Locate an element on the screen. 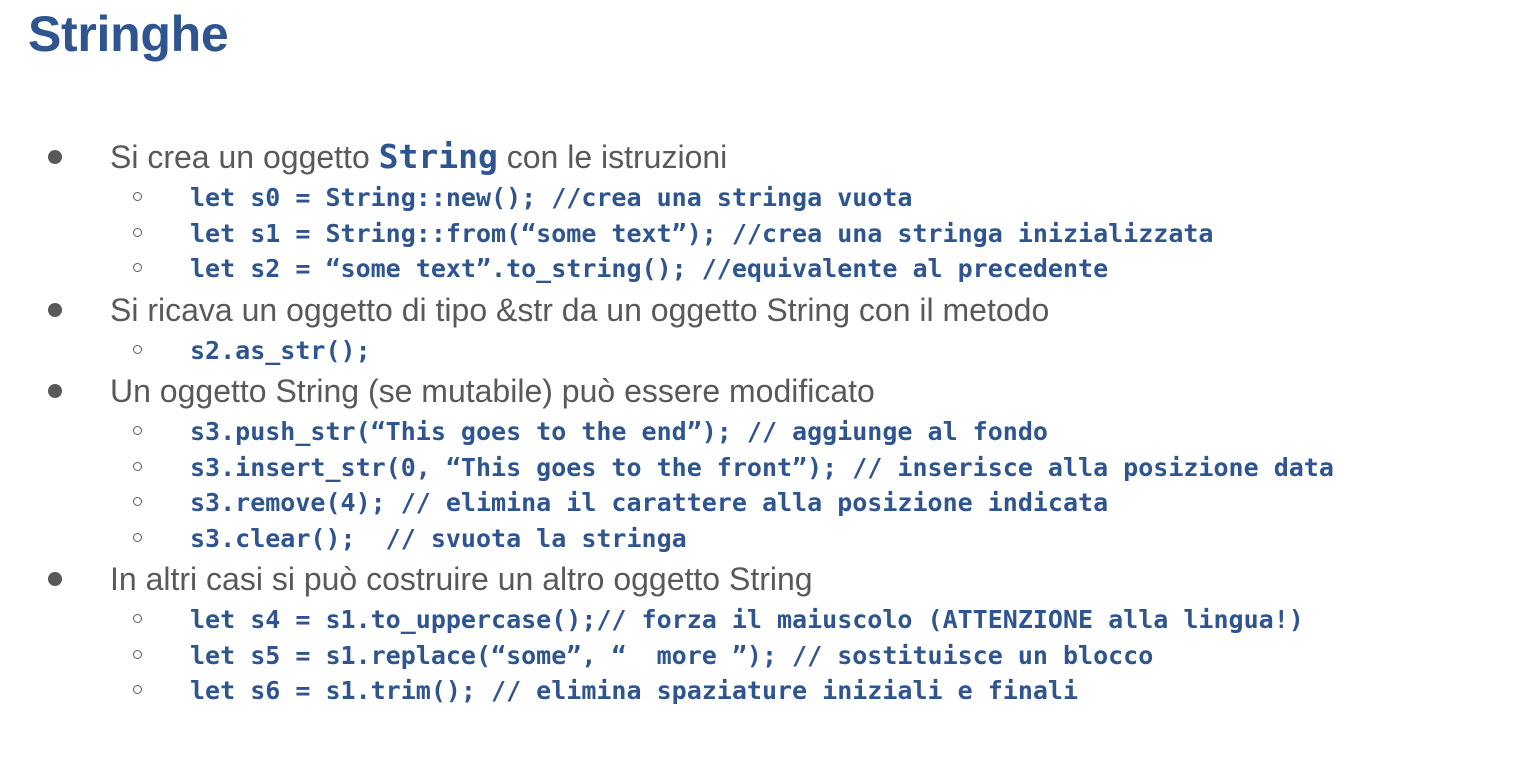 Image resolution: width=1526 pixels, height=762 pixels. bullet-text: con le istruzioni is located at coordinates (612, 157).